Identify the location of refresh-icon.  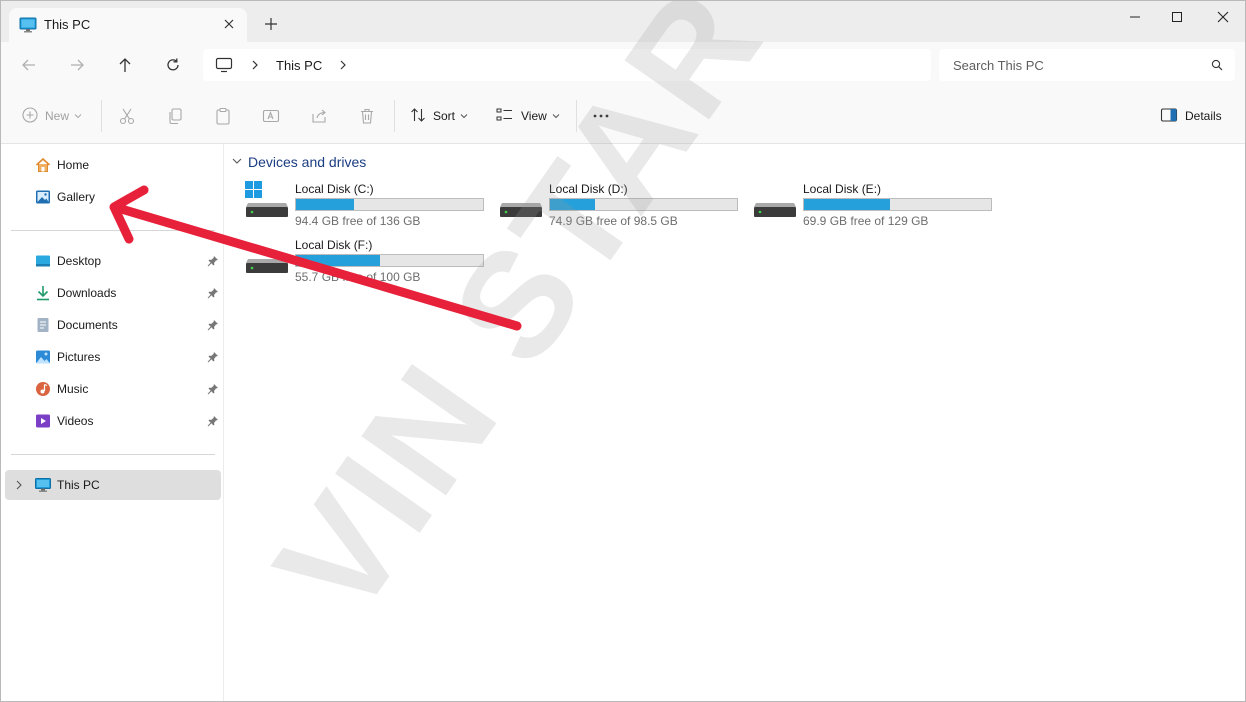
(173, 65).